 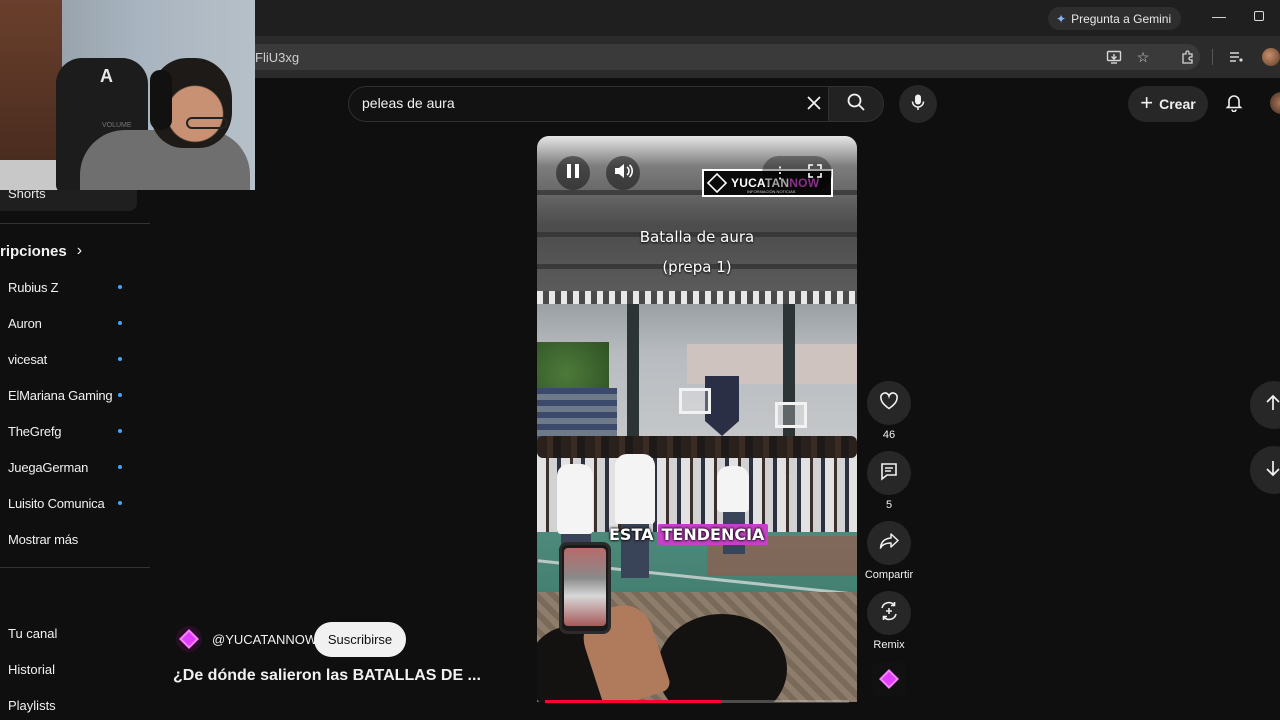 I want to click on comment-count: 5, so click(x=889, y=505).